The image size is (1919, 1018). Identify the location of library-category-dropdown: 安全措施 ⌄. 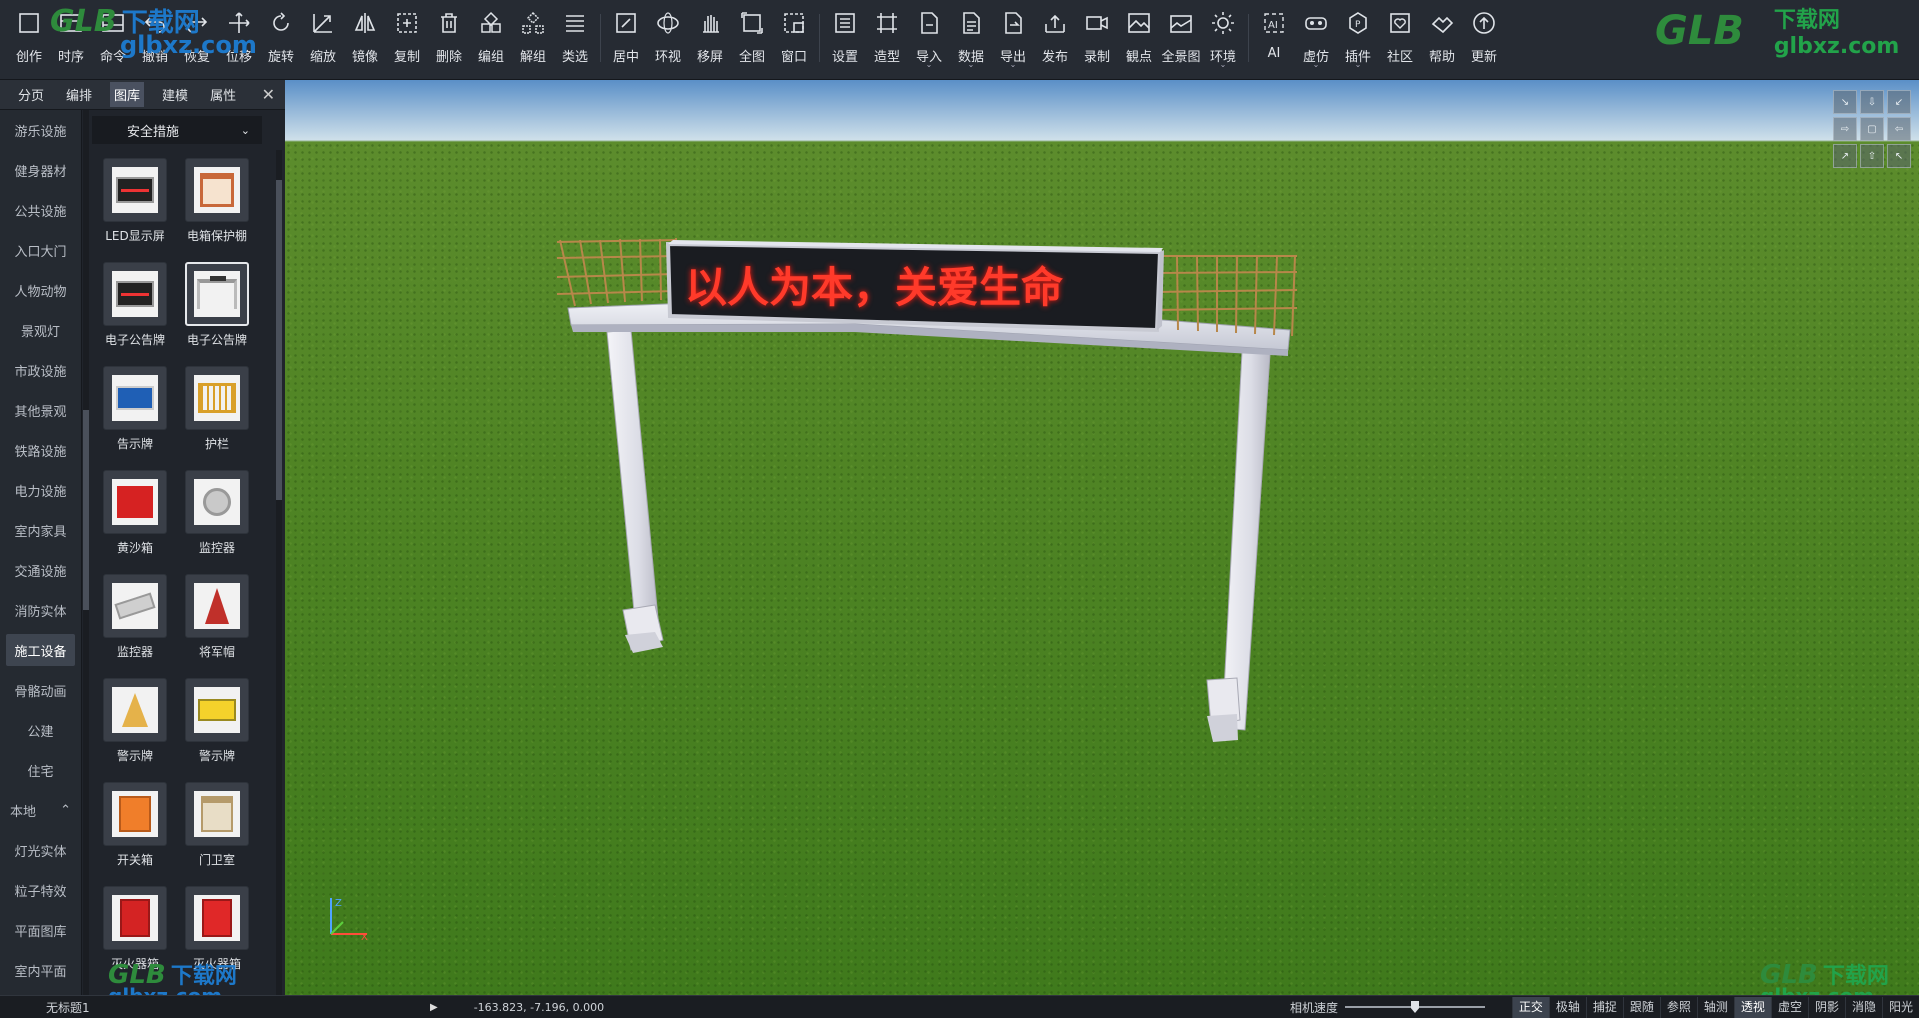
(177, 130).